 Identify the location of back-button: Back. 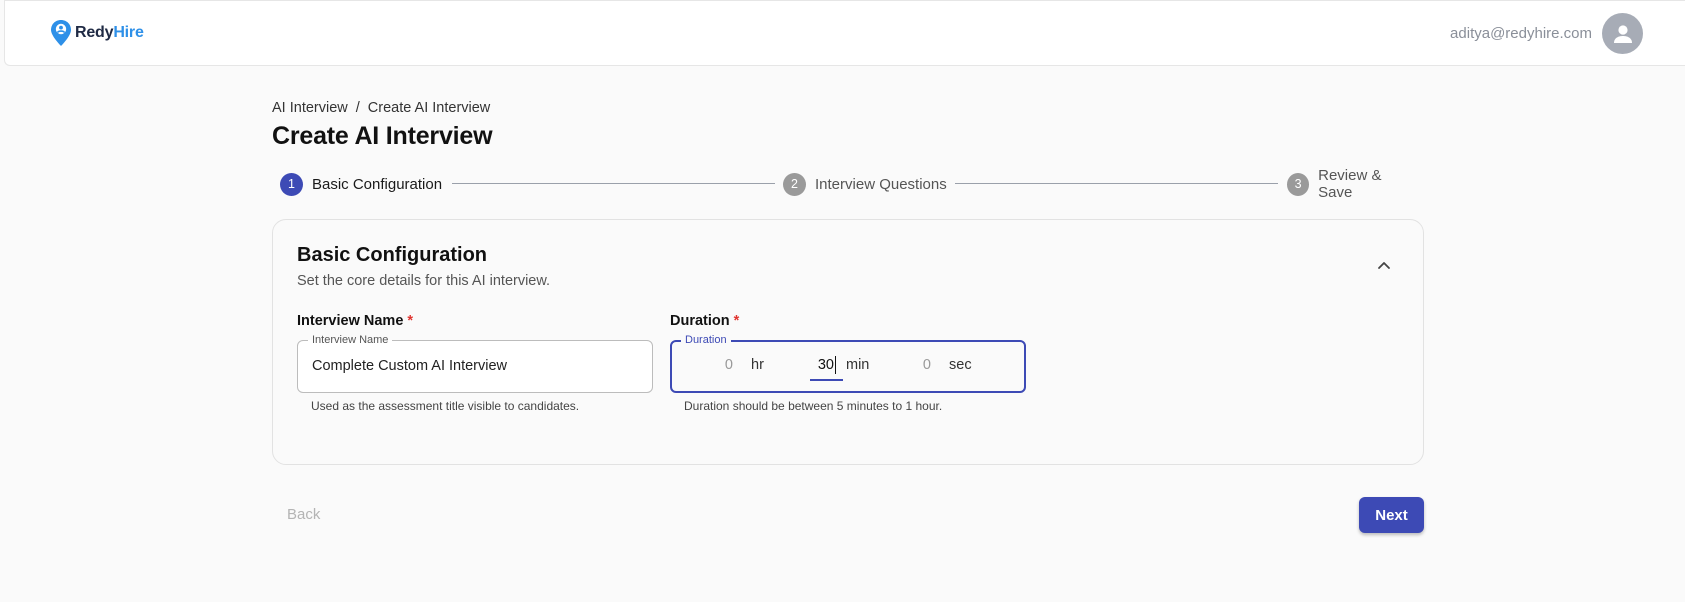
(303, 514).